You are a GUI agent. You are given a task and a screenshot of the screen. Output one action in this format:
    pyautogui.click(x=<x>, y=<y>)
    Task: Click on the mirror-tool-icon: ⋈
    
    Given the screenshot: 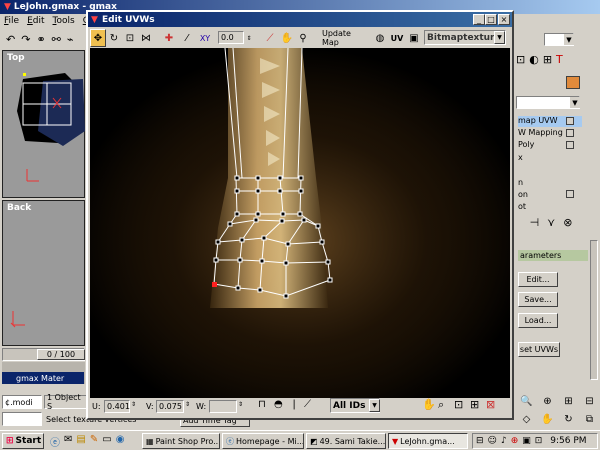 What is the action you would take?
    pyautogui.click(x=146, y=38)
    